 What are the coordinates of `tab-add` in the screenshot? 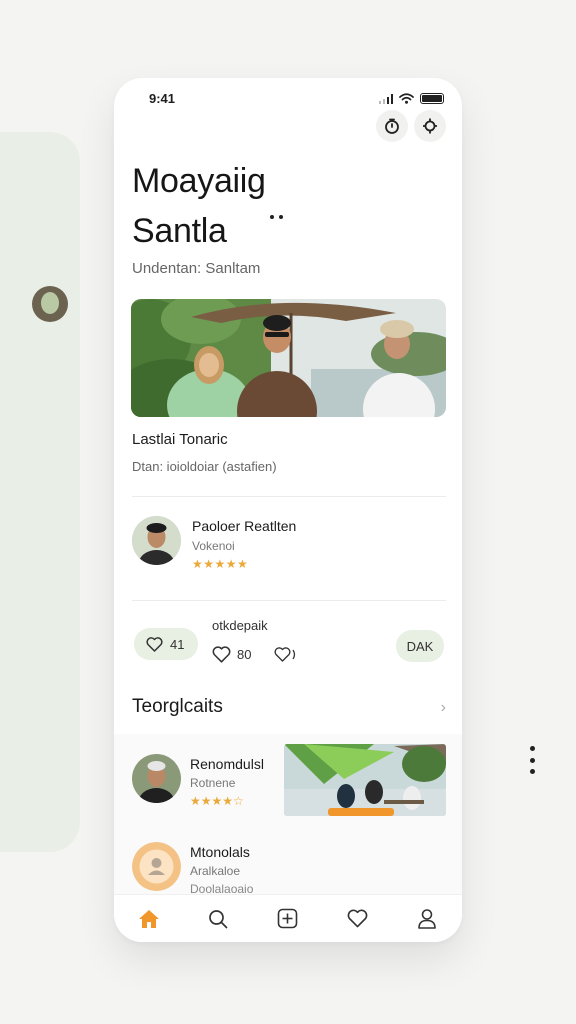 It's located at (288, 919).